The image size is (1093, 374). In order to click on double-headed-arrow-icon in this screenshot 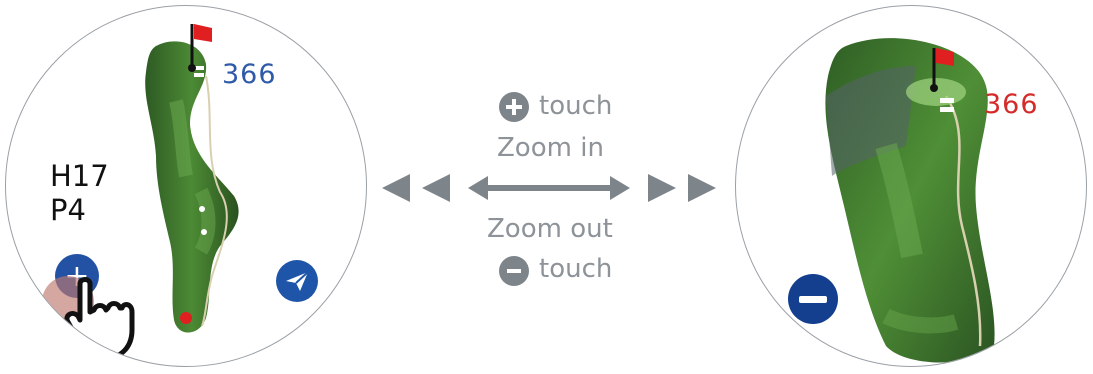, I will do `click(549, 188)`.